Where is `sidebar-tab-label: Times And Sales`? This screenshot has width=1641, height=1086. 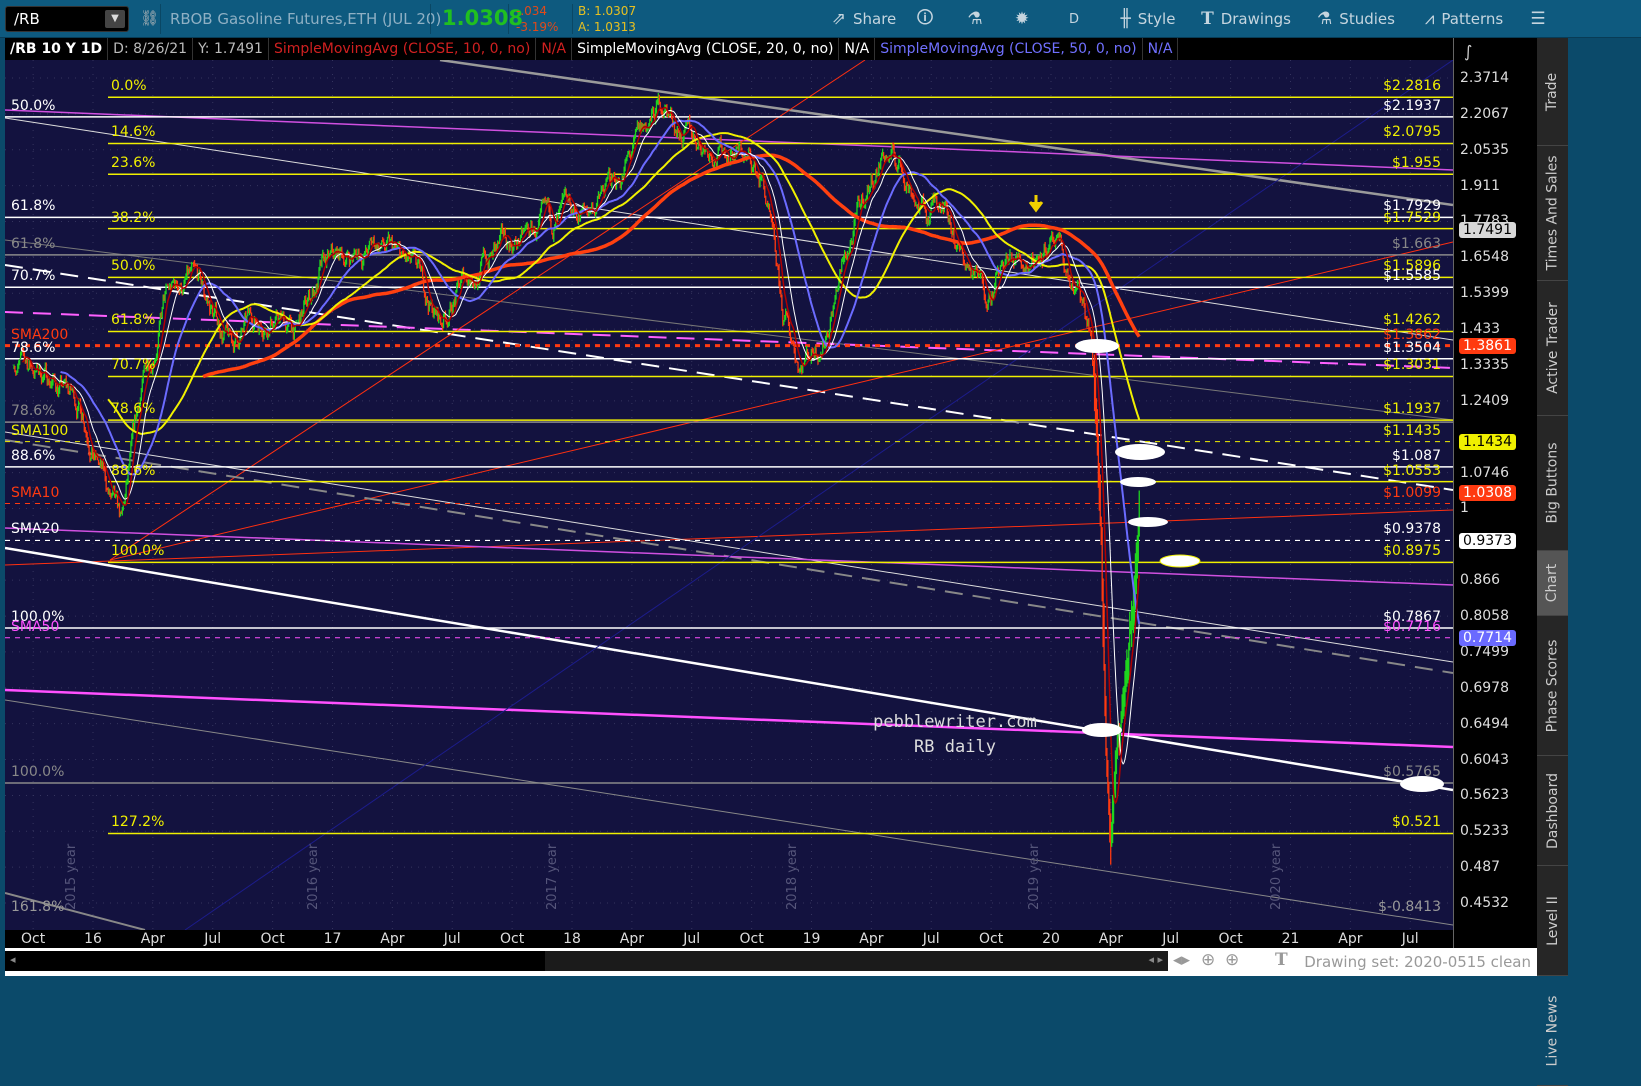
sidebar-tab-label: Times And Sales is located at coordinates (1552, 213).